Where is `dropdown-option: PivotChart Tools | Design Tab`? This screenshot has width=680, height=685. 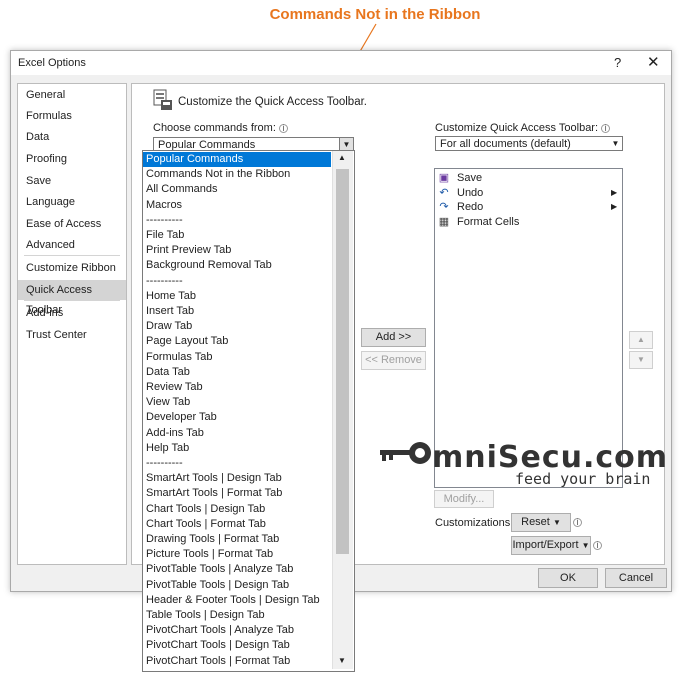 dropdown-option: PivotChart Tools | Design Tab is located at coordinates (237, 645).